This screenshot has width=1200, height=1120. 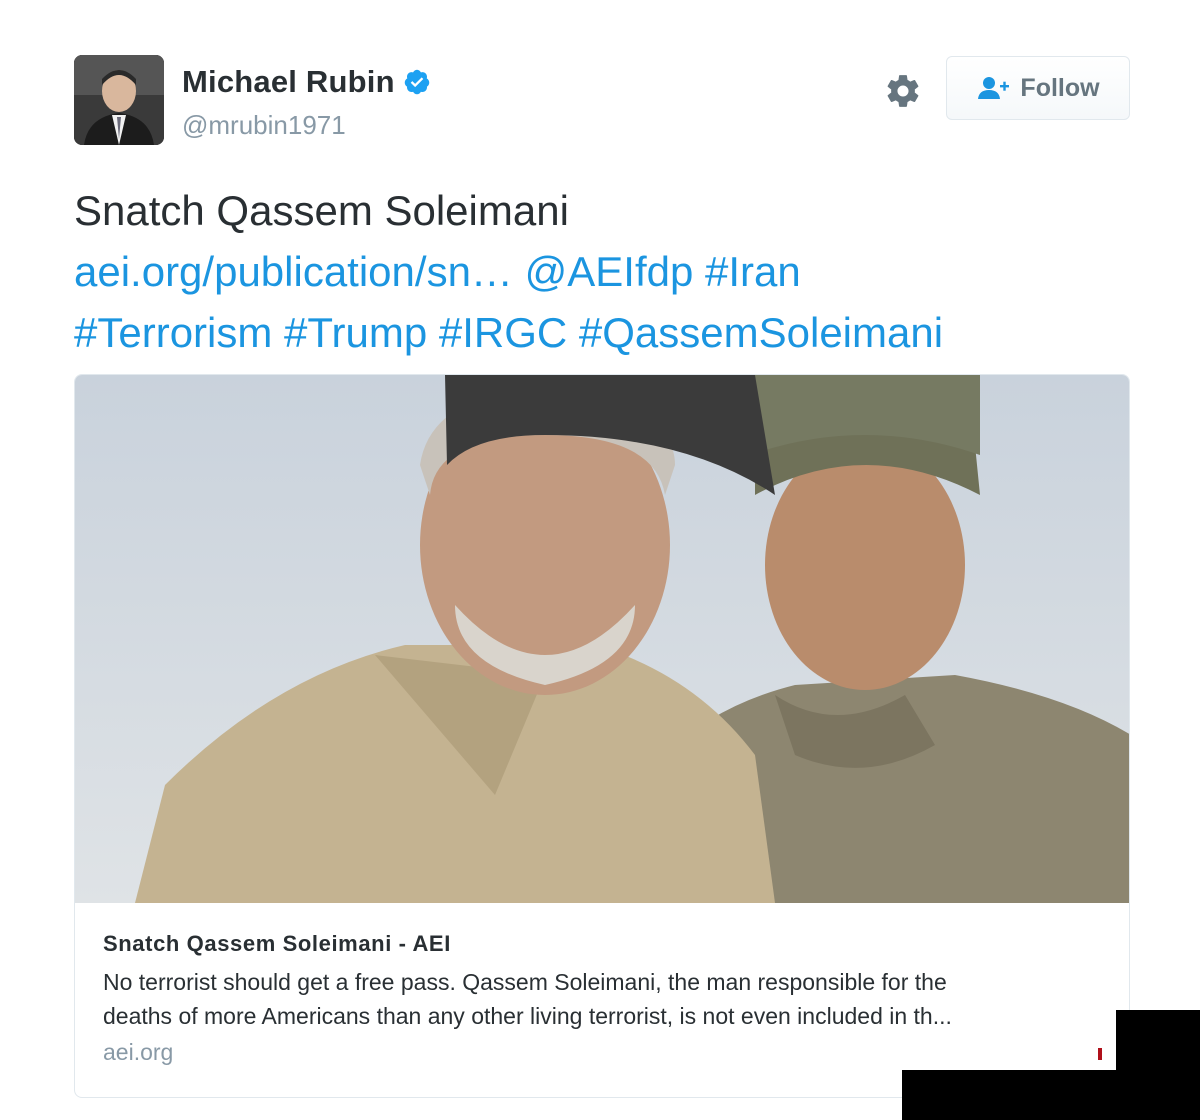 What do you see at coordinates (761, 332) in the screenshot?
I see `hashtag-qassemsoleimani: #QassemSoleimani` at bounding box center [761, 332].